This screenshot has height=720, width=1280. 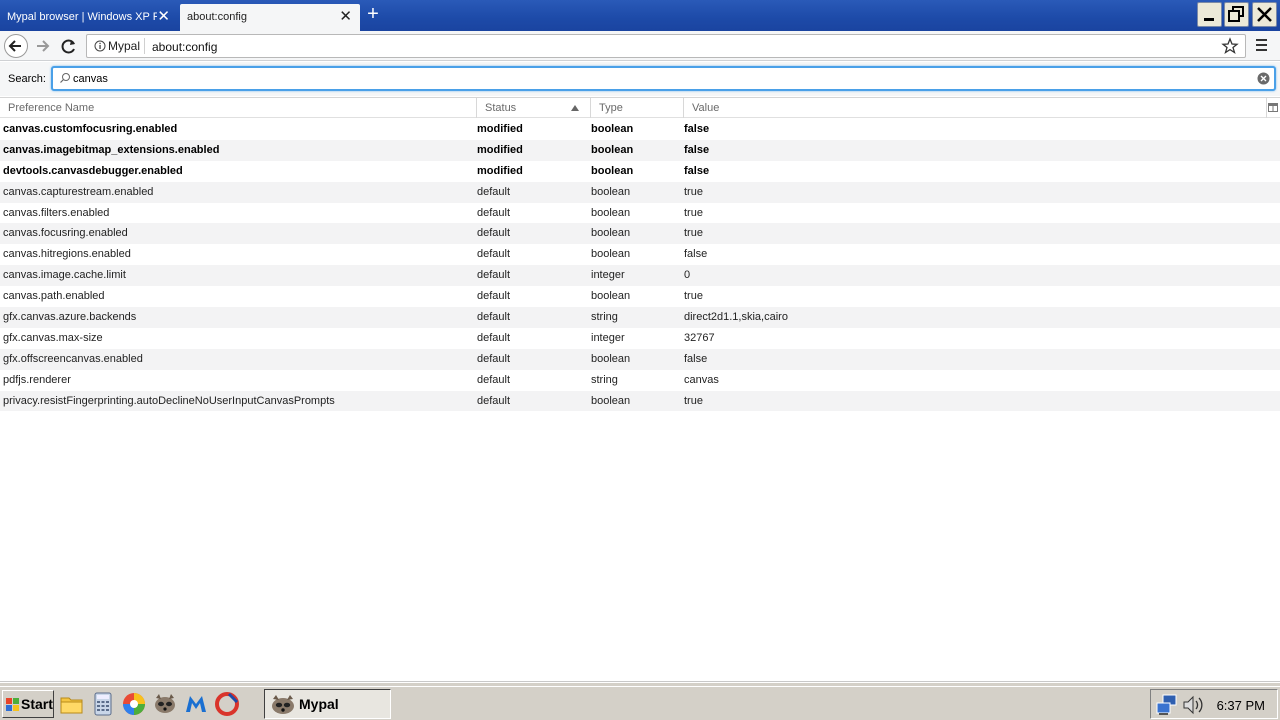 What do you see at coordinates (699, 337) in the screenshot?
I see `pref-value: 32767` at bounding box center [699, 337].